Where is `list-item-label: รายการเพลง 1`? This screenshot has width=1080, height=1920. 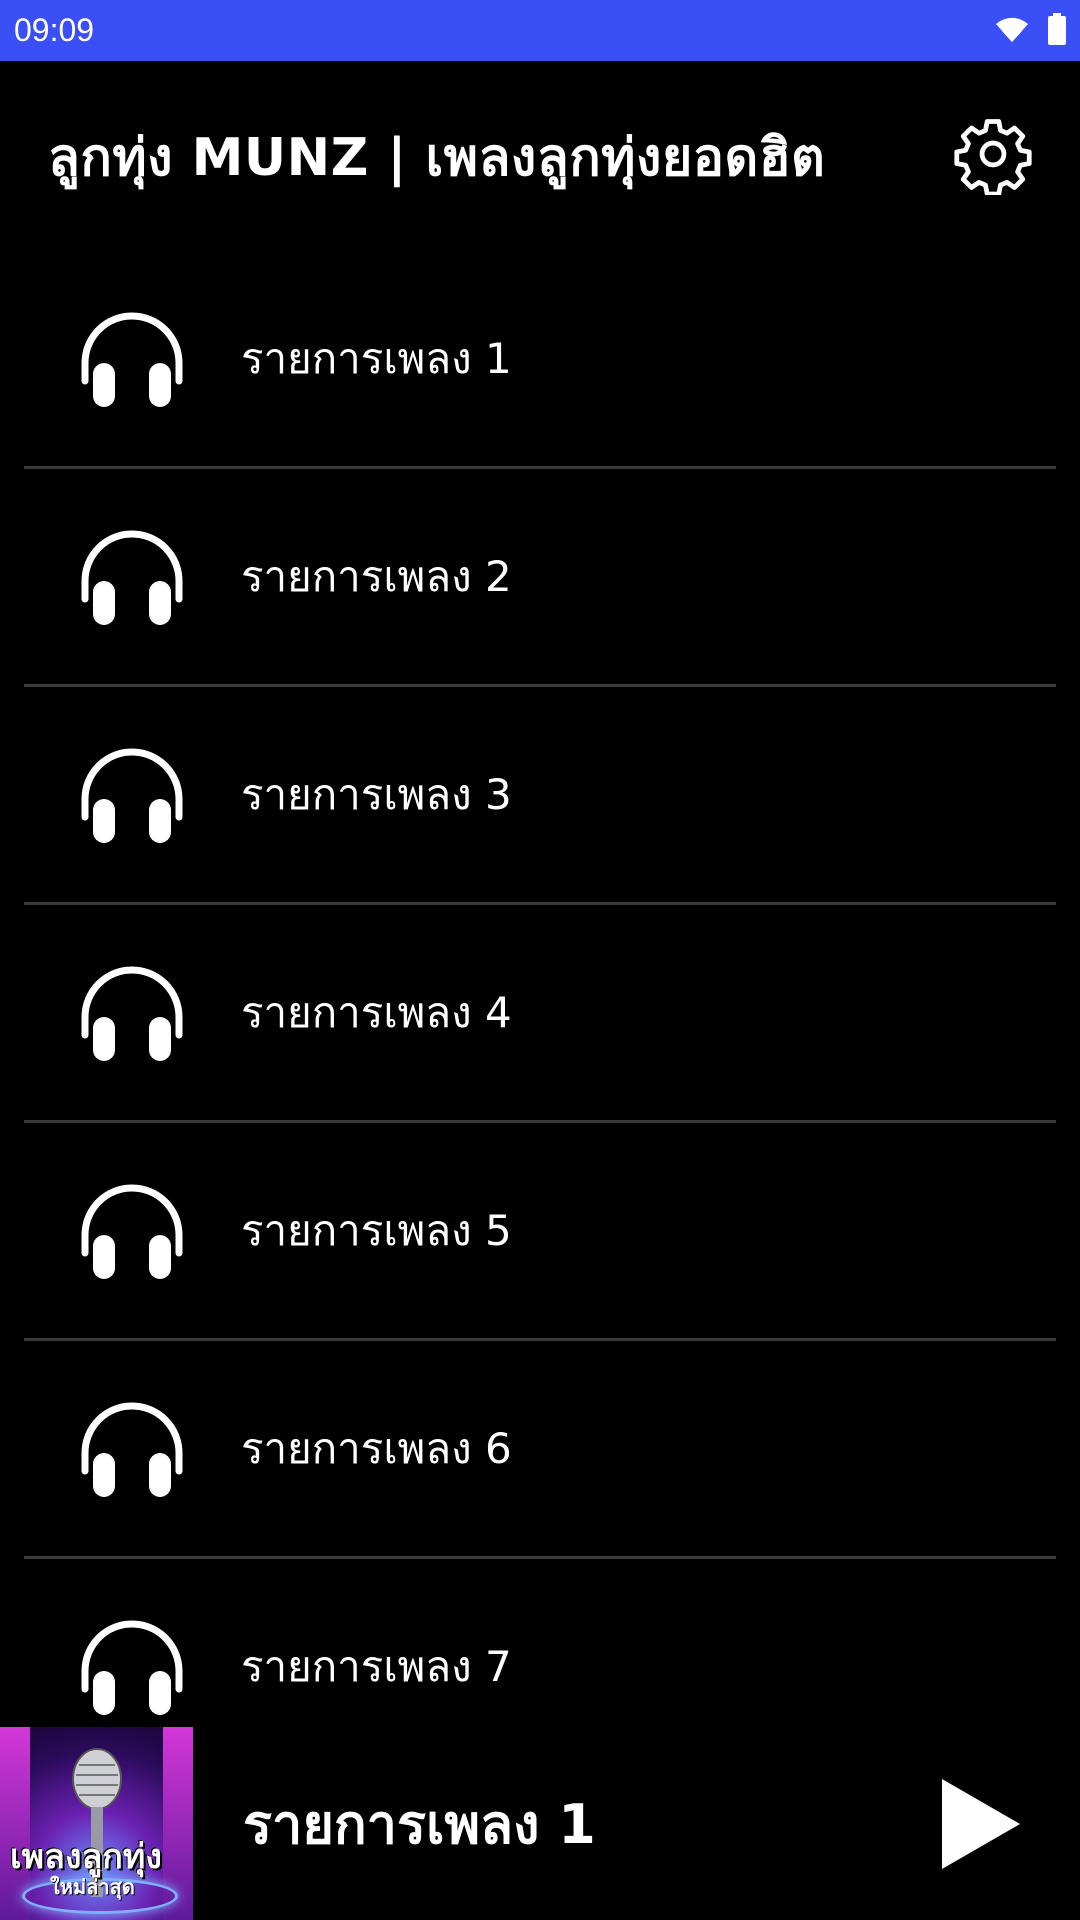
list-item-label: รายการเพลง 1 is located at coordinates (376, 358).